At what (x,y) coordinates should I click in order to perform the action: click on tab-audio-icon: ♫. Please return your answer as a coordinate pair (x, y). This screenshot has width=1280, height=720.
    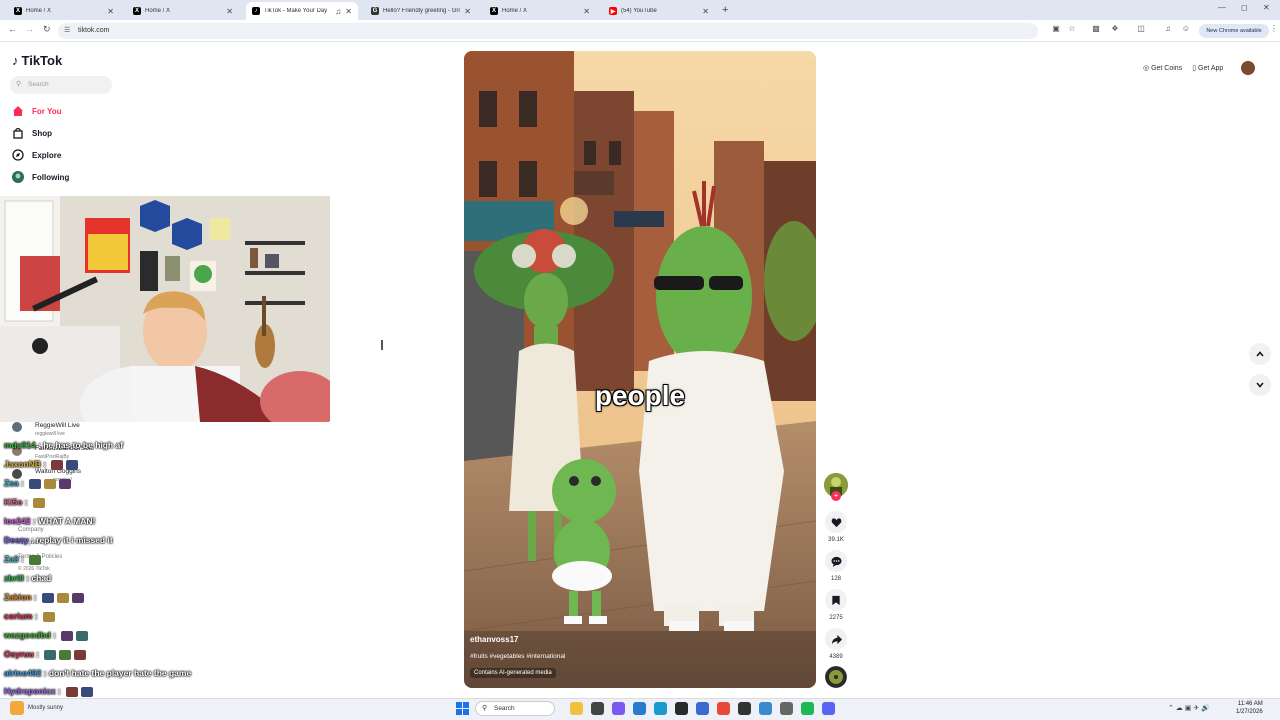
    Looking at the image, I should click on (338, 11).